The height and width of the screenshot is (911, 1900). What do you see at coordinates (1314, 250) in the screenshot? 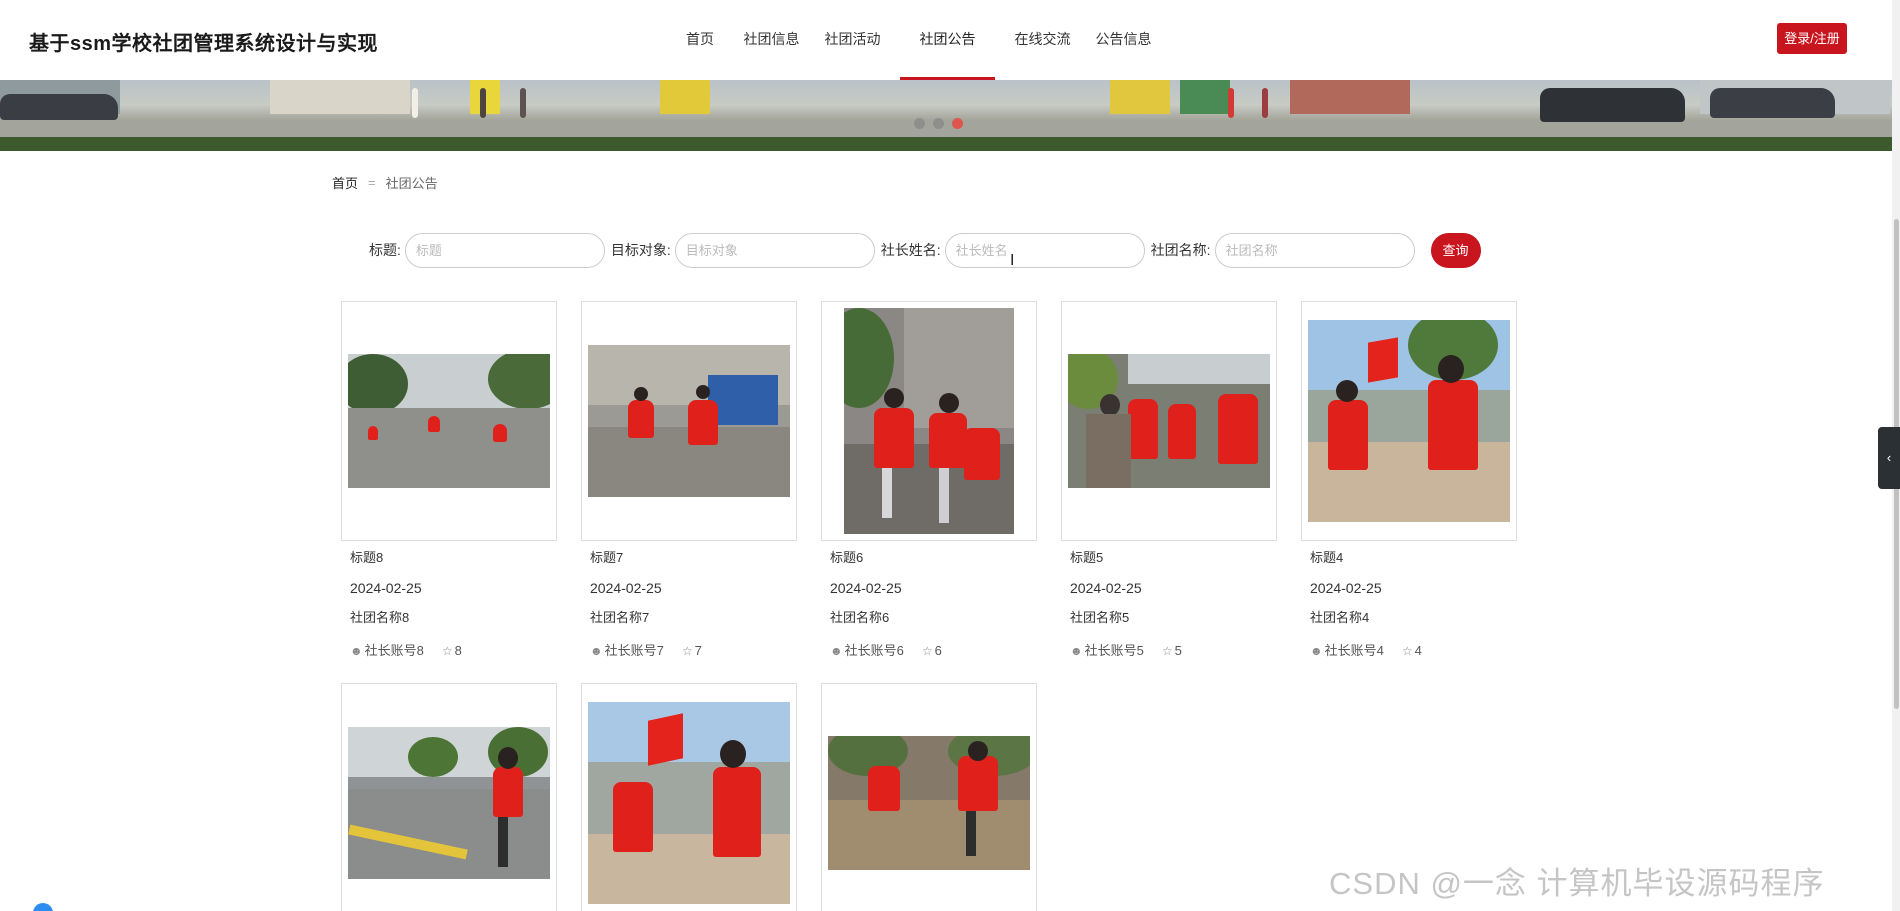
I see `club-name-input` at bounding box center [1314, 250].